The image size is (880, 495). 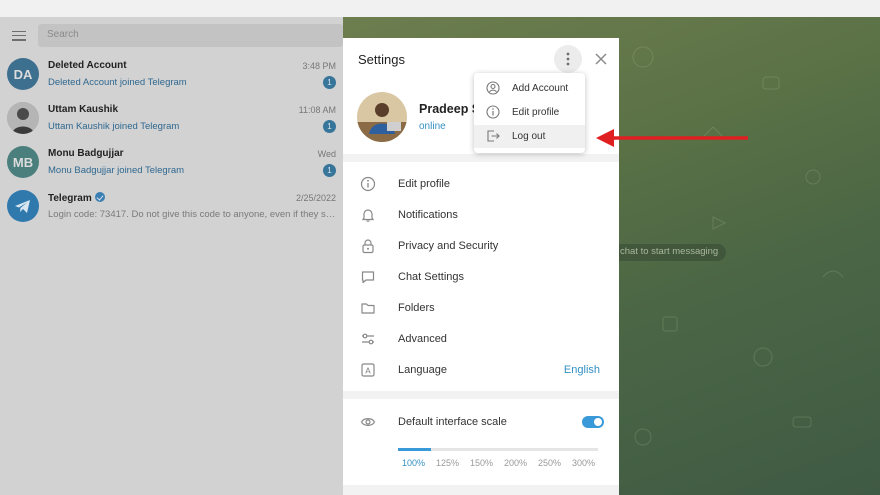 What do you see at coordinates (481, 339) in the screenshot?
I see `settings-item-advanced: Advanced` at bounding box center [481, 339].